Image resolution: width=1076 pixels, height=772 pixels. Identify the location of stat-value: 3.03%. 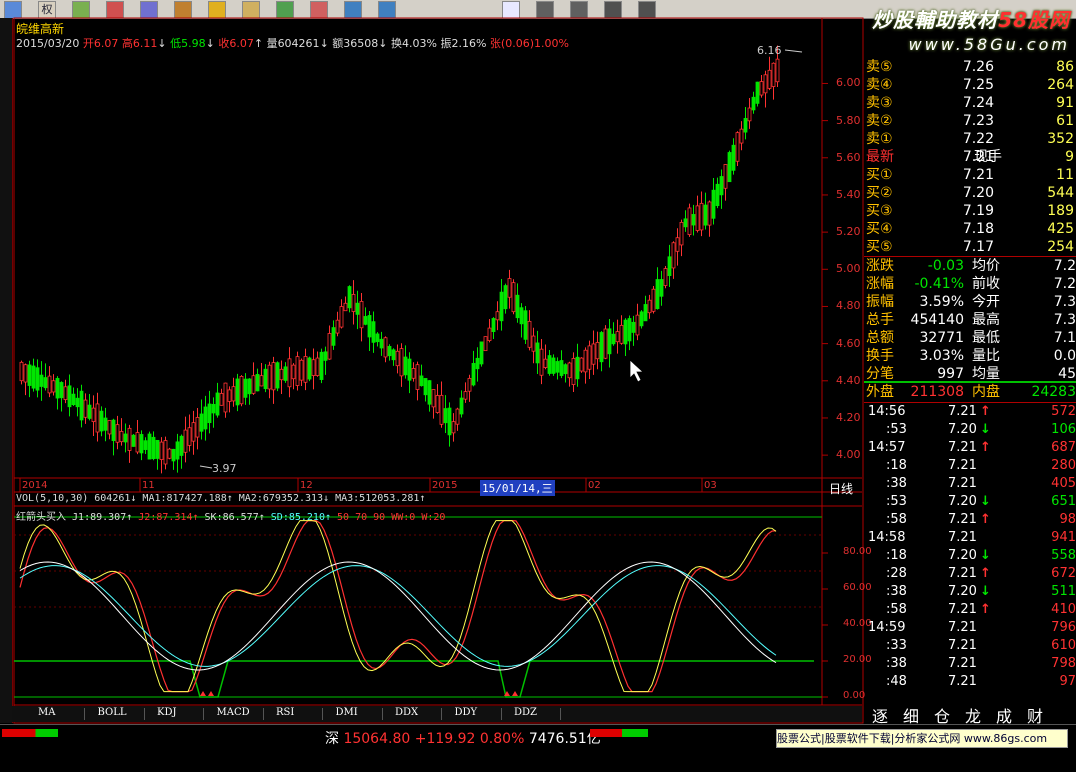
(941, 356).